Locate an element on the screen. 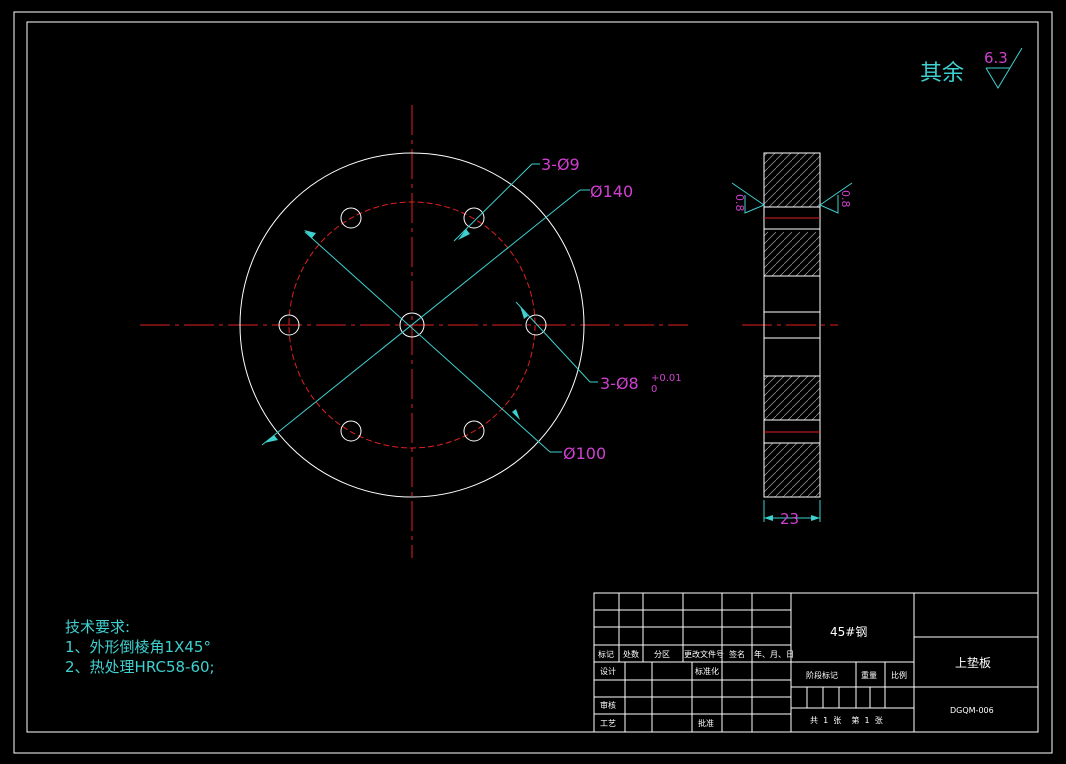 Image resolution: width=1066 pixels, height=764 pixels. dim-leader-ø100 is located at coordinates (427, 342).